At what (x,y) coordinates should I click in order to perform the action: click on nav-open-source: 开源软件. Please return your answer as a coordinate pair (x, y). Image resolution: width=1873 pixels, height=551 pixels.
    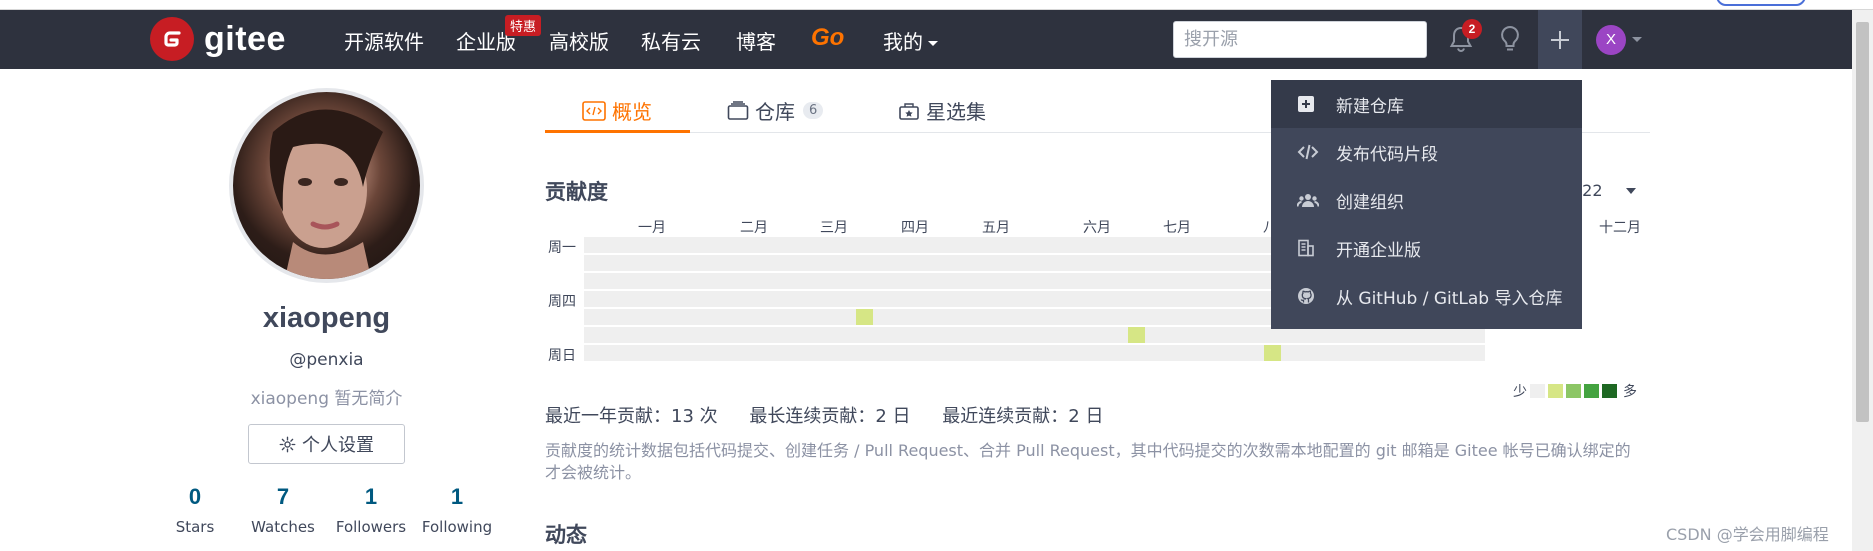
    Looking at the image, I should click on (384, 40).